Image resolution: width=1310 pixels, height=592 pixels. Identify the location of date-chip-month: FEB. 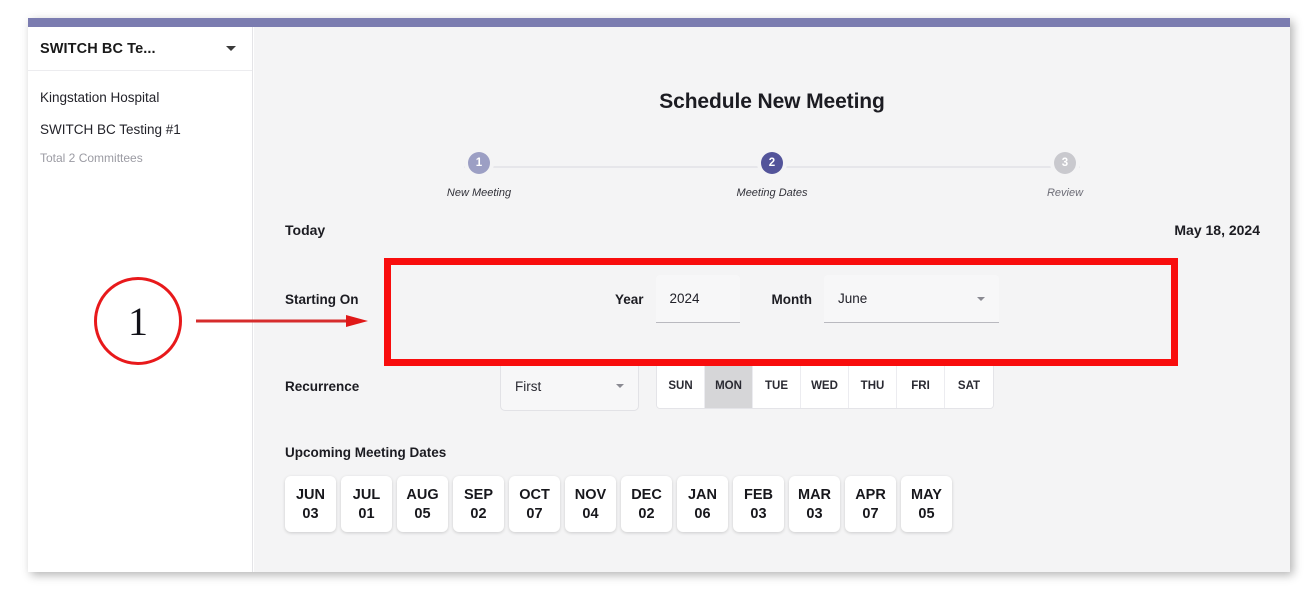
(758, 494).